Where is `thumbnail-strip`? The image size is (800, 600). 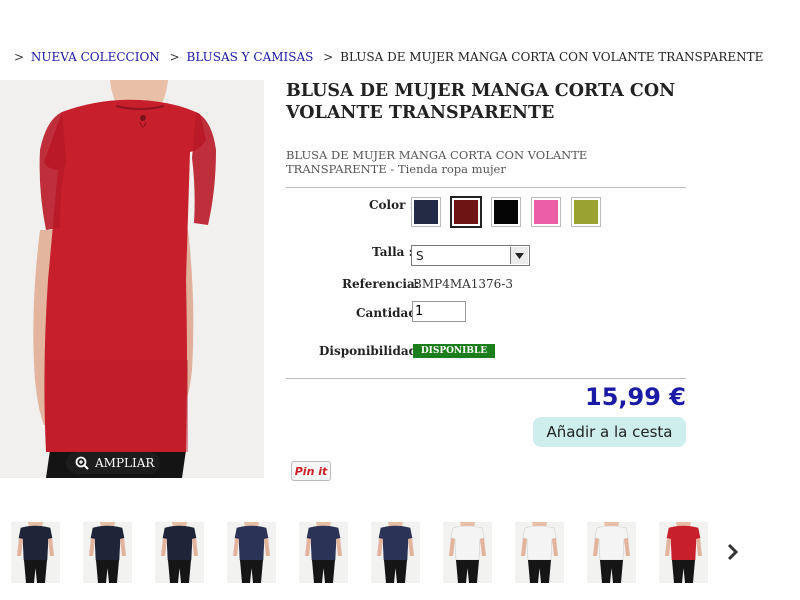
thumbnail-strip is located at coordinates (371, 552).